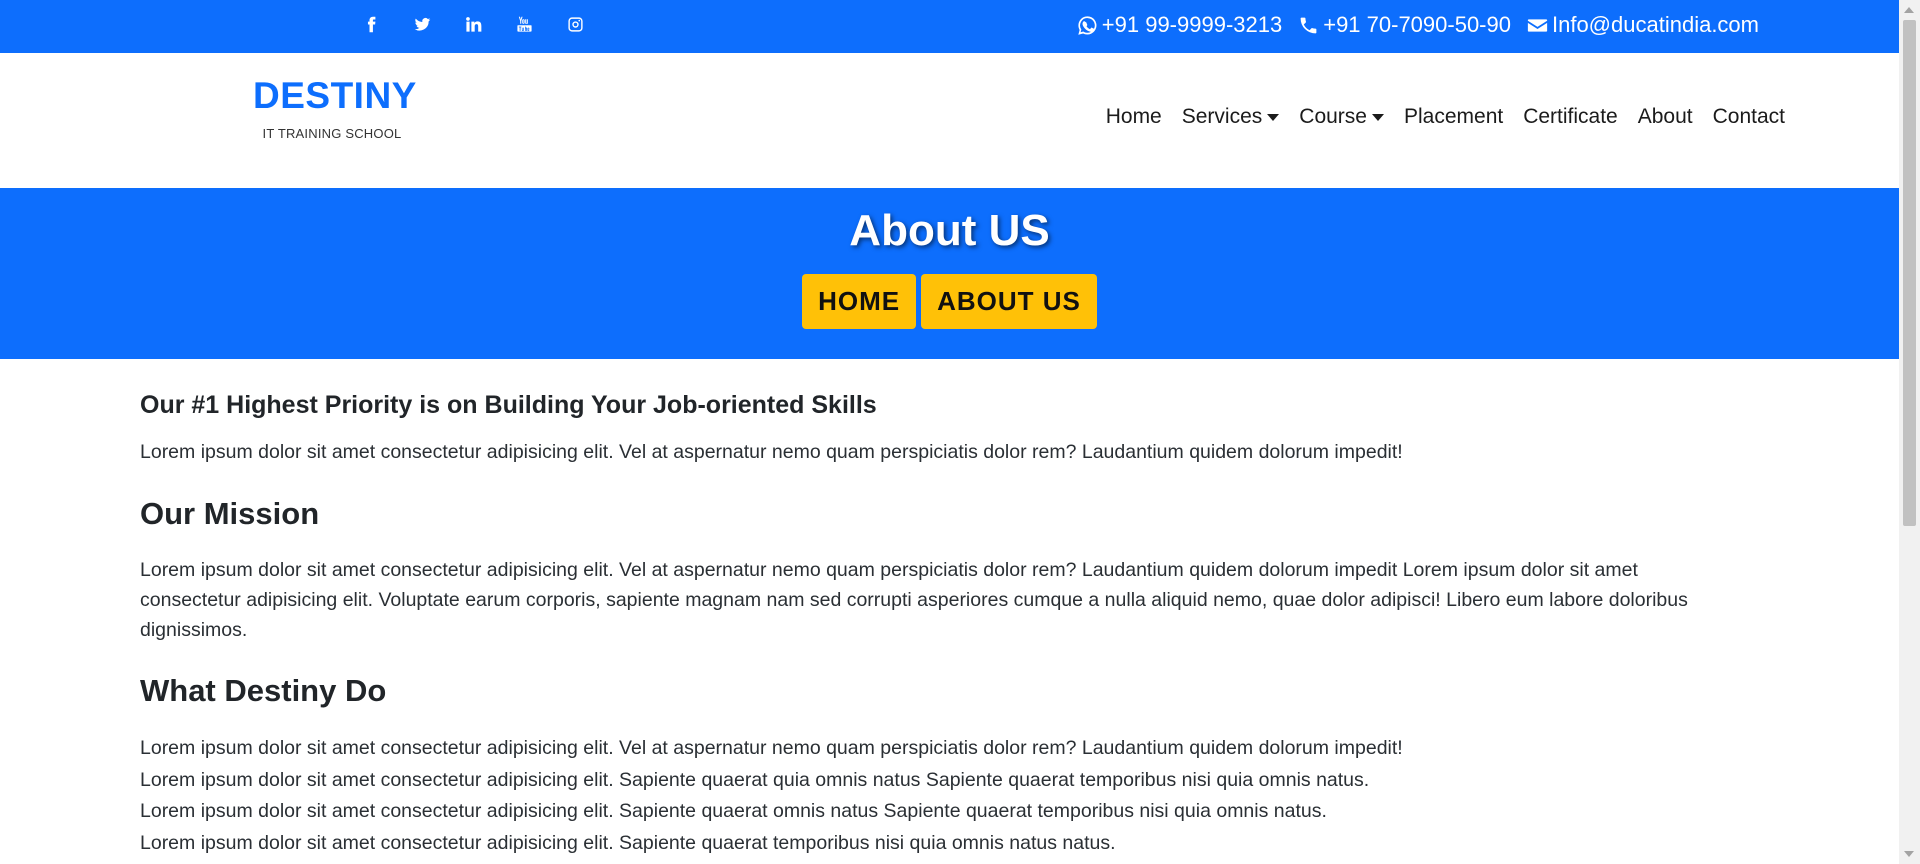 The height and width of the screenshot is (864, 1920). What do you see at coordinates (422, 24) in the screenshot?
I see `twitter-icon` at bounding box center [422, 24].